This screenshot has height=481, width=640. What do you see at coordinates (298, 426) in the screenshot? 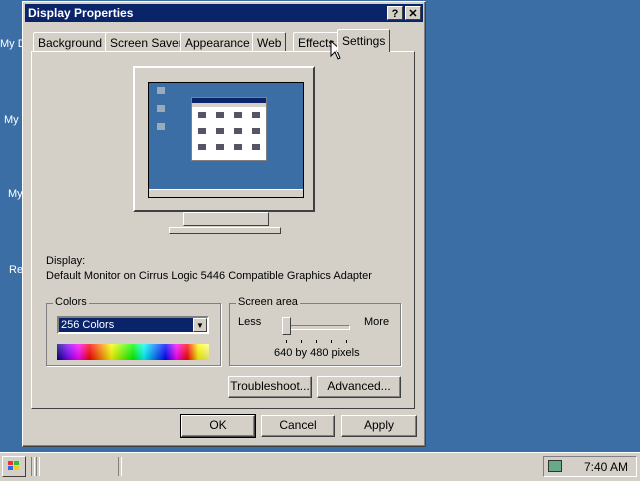
I see `cancel-button: Cancel` at bounding box center [298, 426].